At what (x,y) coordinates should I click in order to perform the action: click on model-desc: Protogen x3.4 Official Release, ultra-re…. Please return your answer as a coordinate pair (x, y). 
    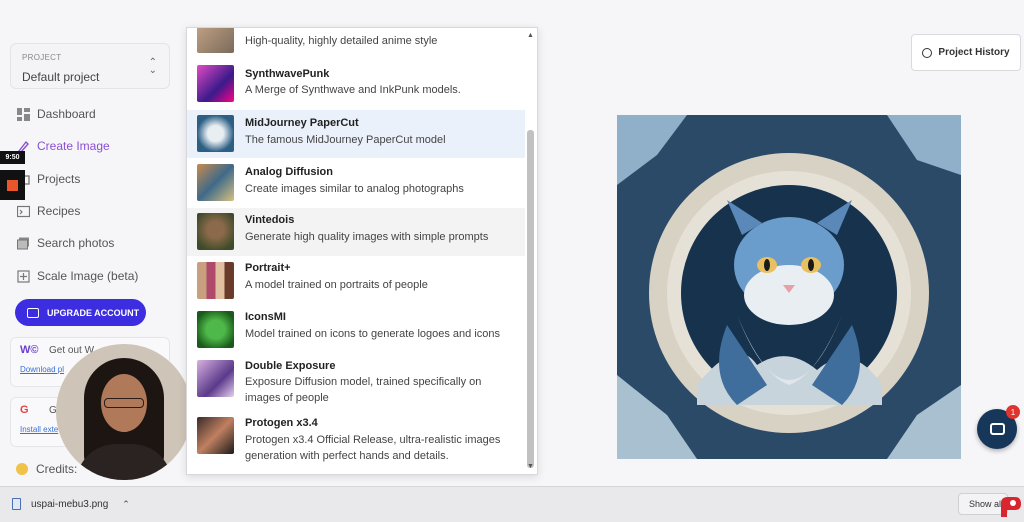
    Looking at the image, I should click on (373, 440).